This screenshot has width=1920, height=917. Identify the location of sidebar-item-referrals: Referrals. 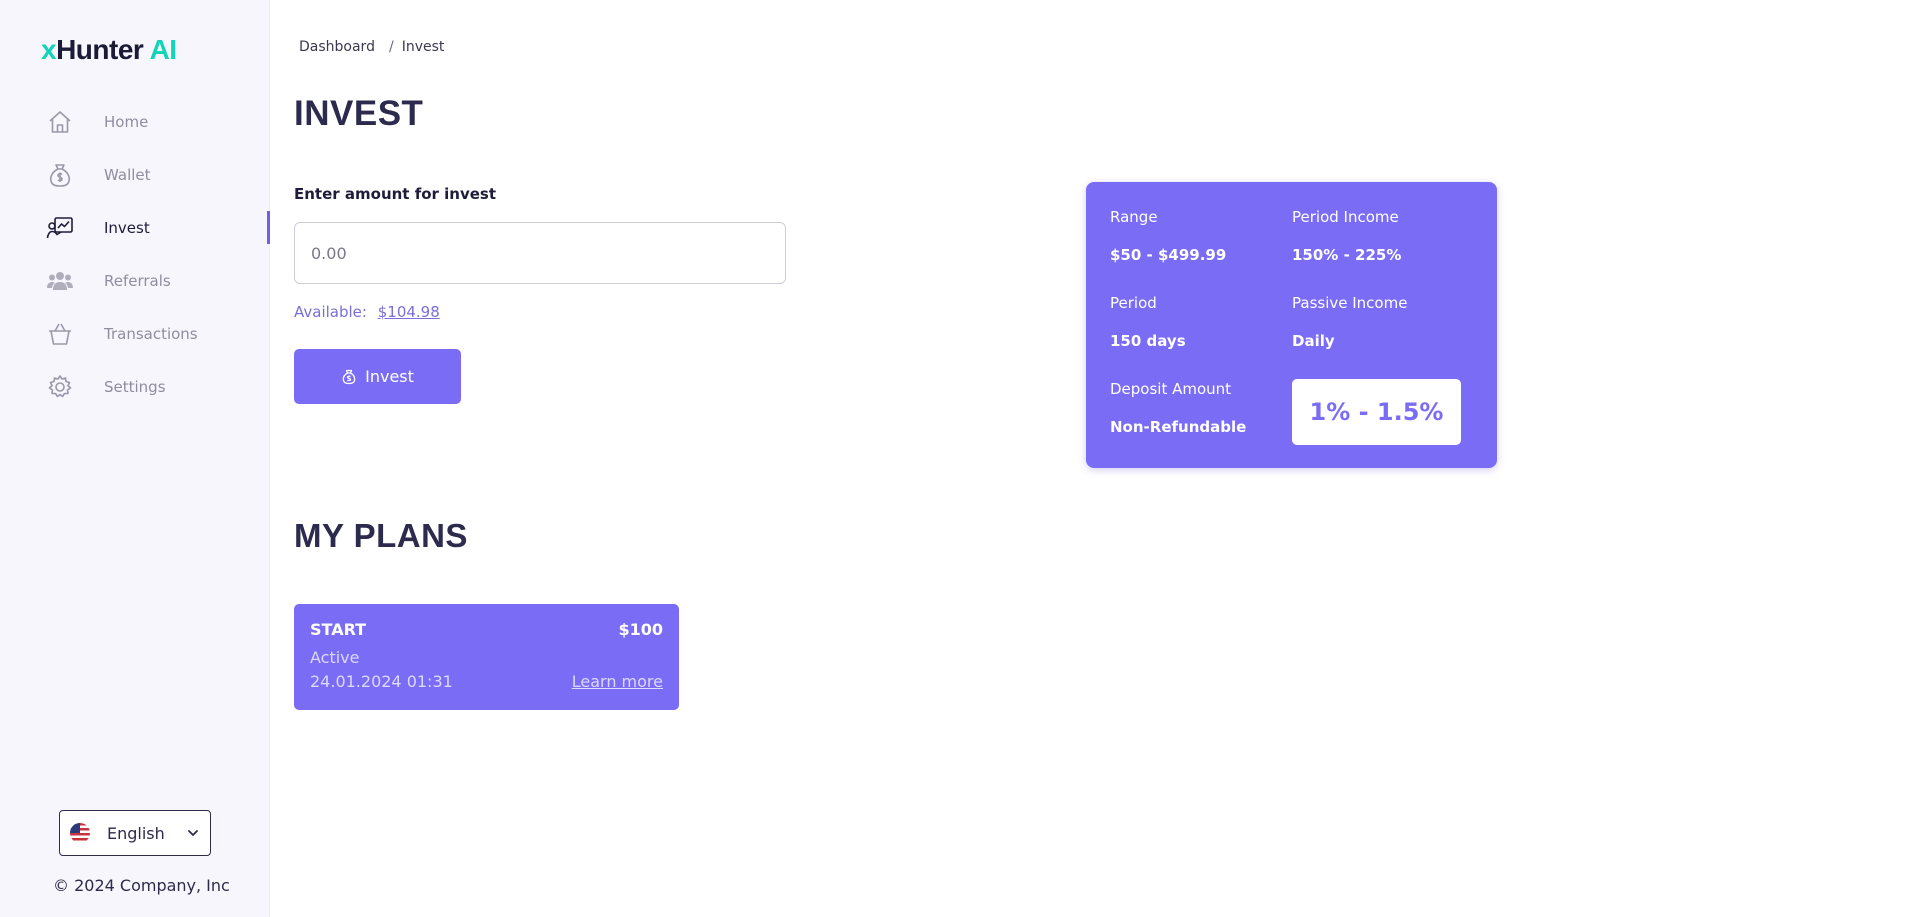
(135, 280).